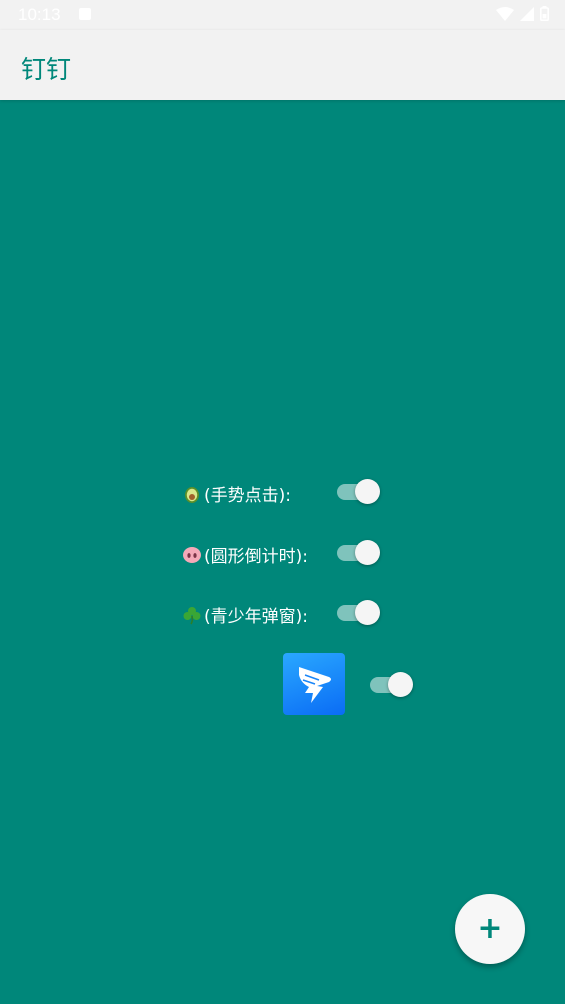 The image size is (565, 1004). I want to click on setting-label-circle-countdown: (圆形倒计时):, so click(256, 557).